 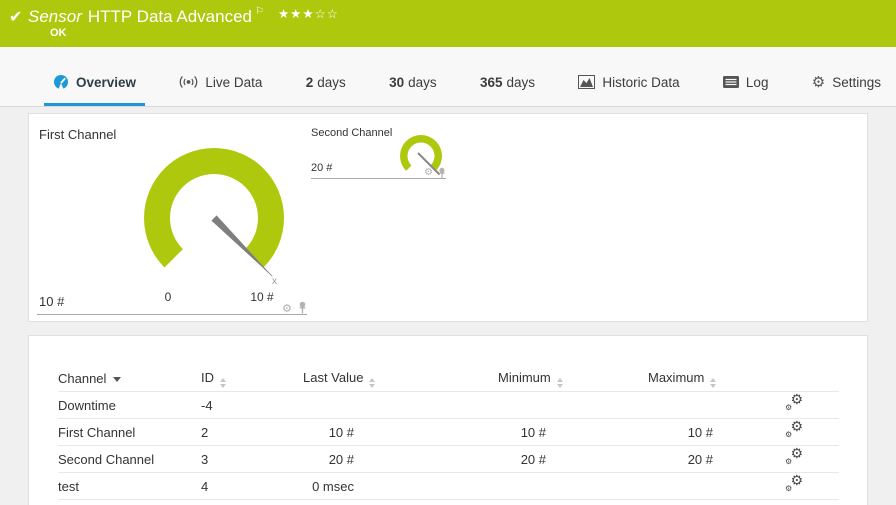 What do you see at coordinates (117, 379) in the screenshot?
I see `sort-desc-icon` at bounding box center [117, 379].